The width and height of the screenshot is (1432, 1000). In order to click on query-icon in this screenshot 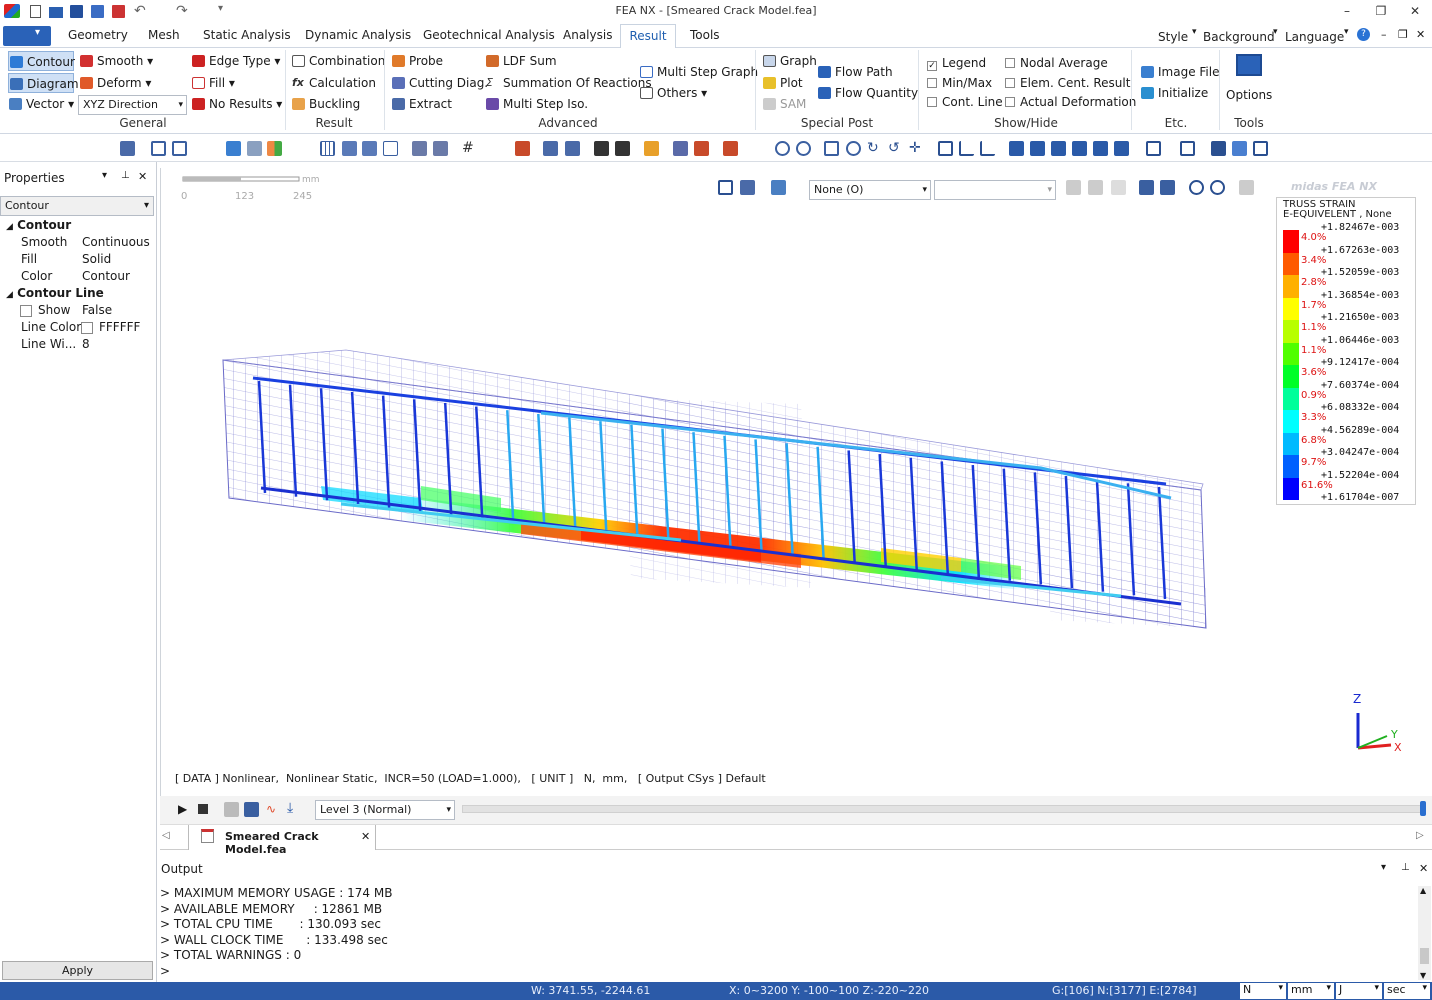, I will do `click(651, 148)`.